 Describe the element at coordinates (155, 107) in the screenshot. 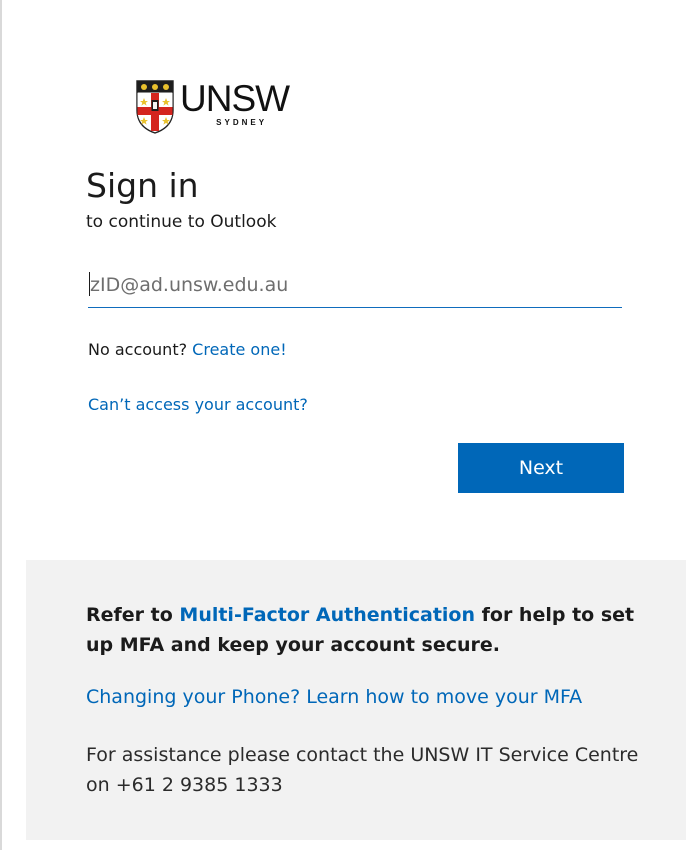

I see `unsw-crest-icon` at that location.